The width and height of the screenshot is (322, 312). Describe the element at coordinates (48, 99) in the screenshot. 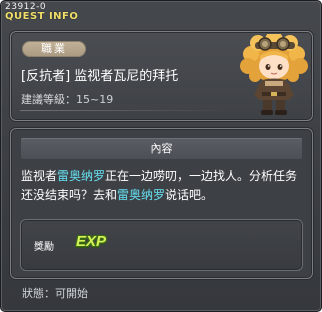

I see `recommended-level-label: 建議等級：` at that location.